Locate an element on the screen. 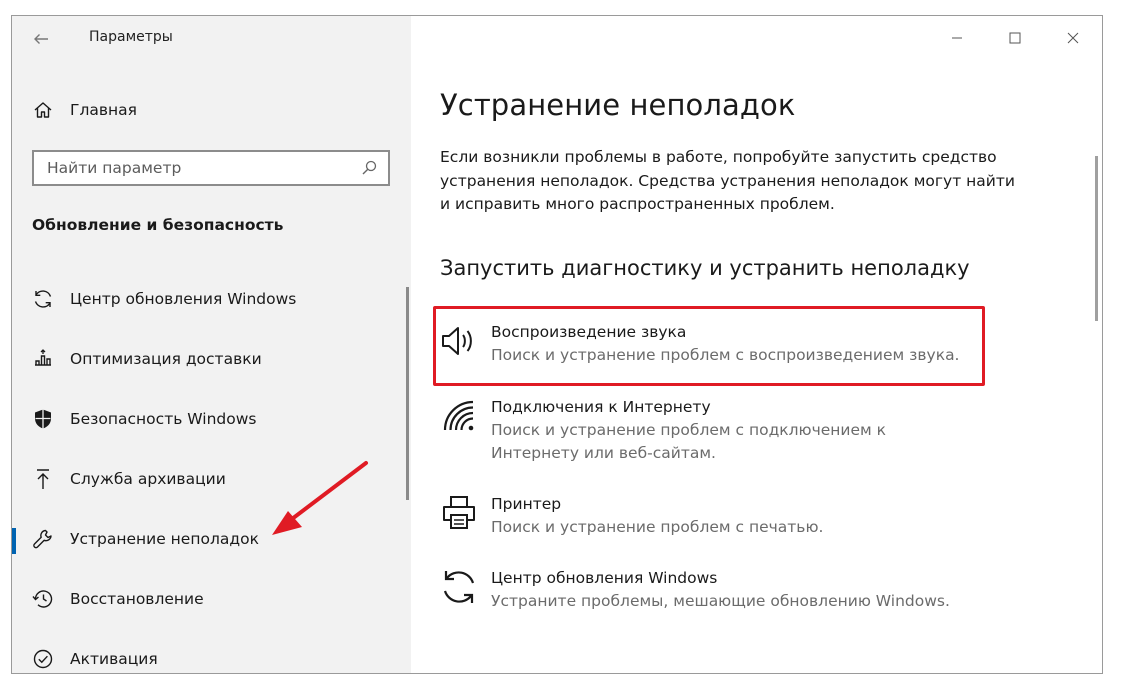 The image size is (1125, 692). history-icon is located at coordinates (43, 599).